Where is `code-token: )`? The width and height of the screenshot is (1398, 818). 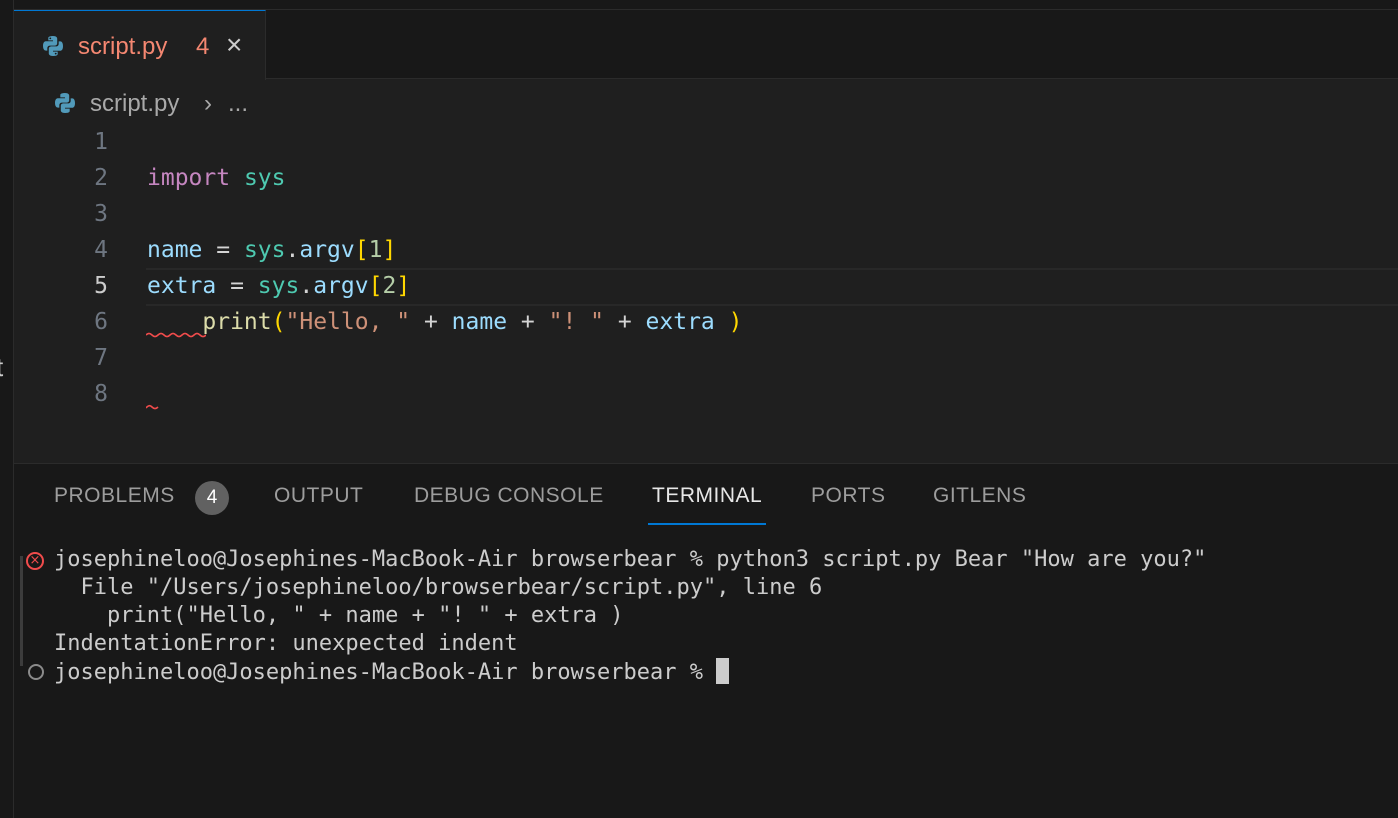 code-token: ) is located at coordinates (735, 322).